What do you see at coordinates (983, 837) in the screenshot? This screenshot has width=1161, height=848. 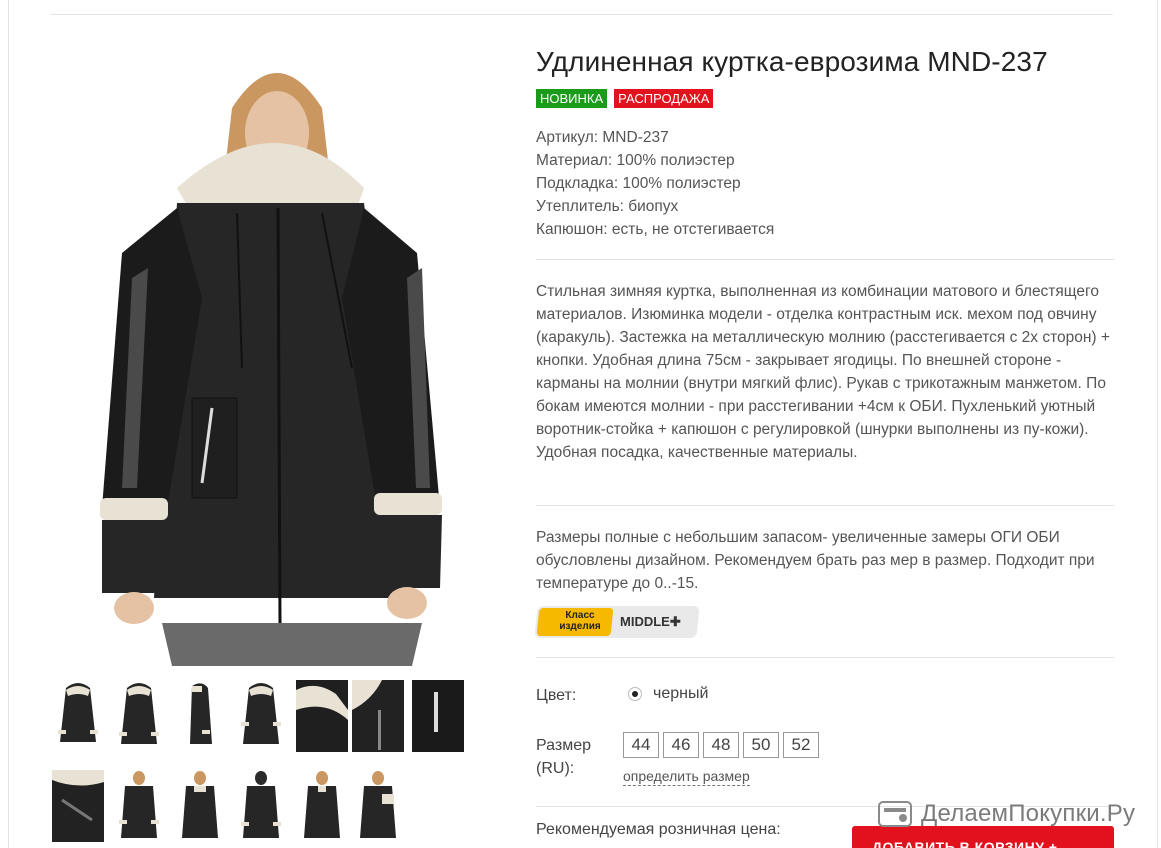 I see `add-to-cart-button: ДОБАВИТЬ В КОРЗИНУ +` at bounding box center [983, 837].